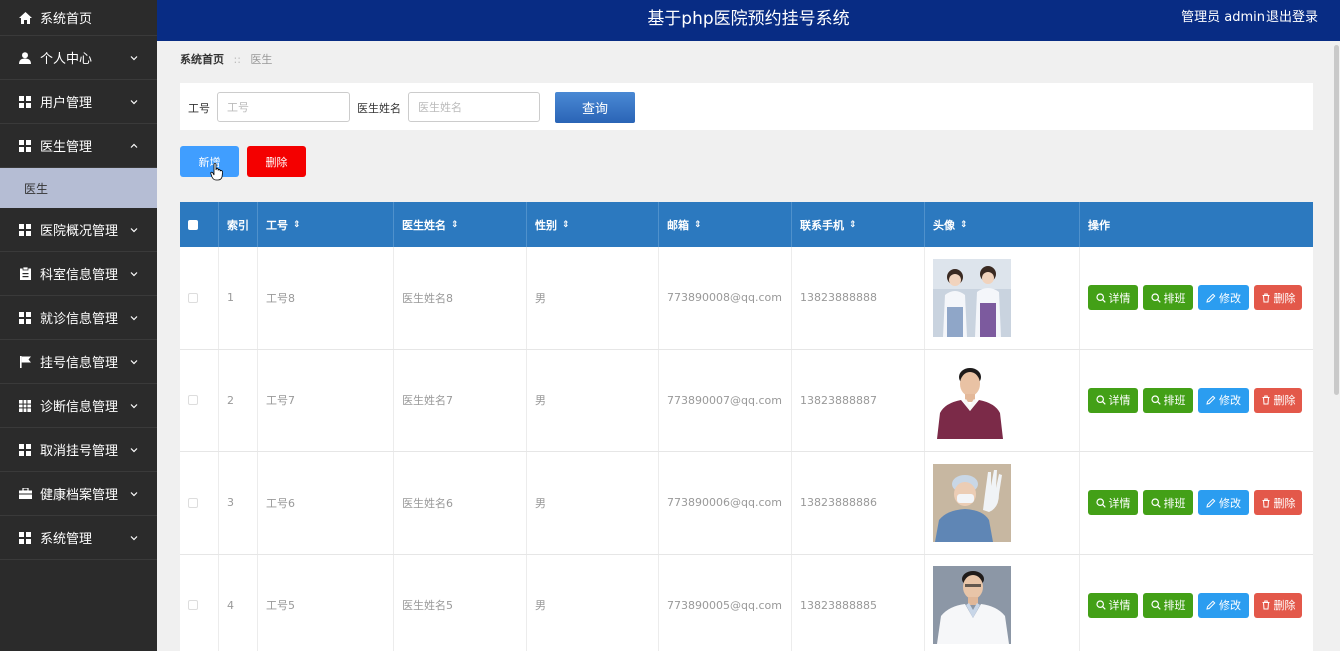  Describe the element at coordinates (78, 146) in the screenshot. I see `sidebar-item-doctors: 医生管理` at that location.